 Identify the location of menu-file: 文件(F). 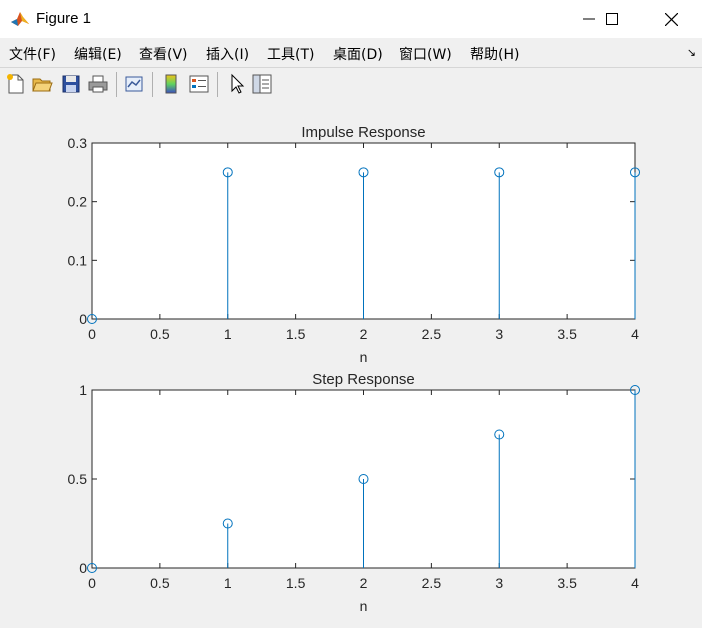
(32, 54).